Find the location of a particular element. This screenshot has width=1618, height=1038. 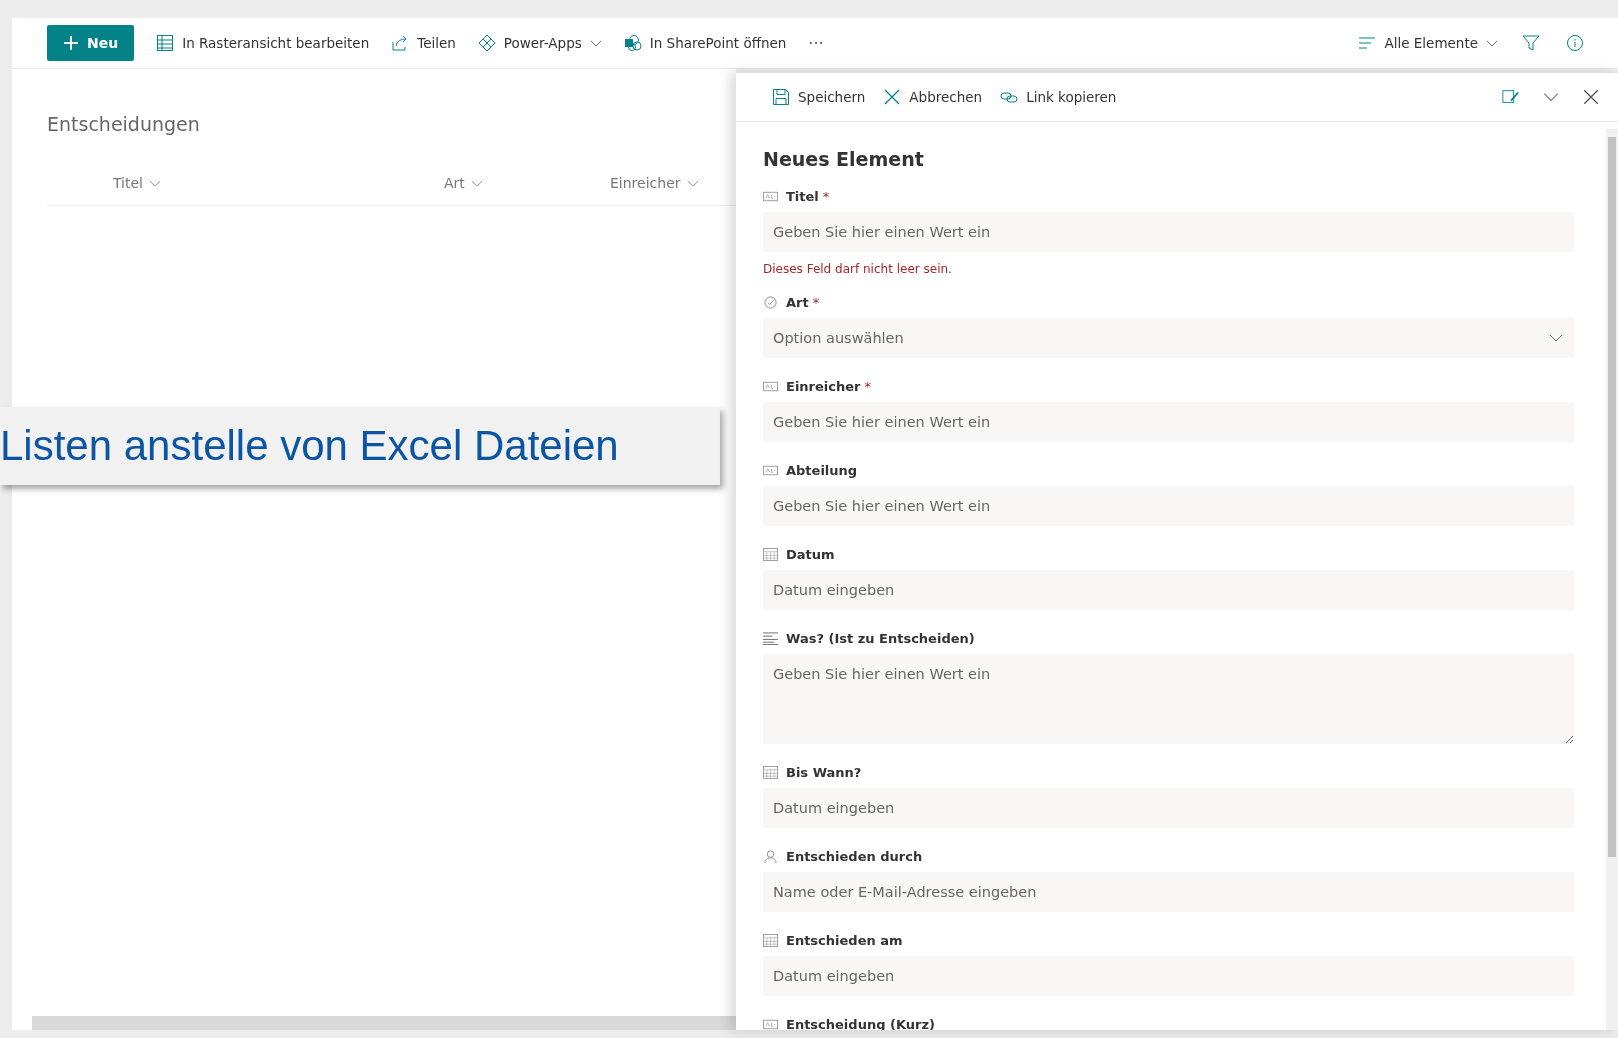

more-button: ··· is located at coordinates (816, 43).